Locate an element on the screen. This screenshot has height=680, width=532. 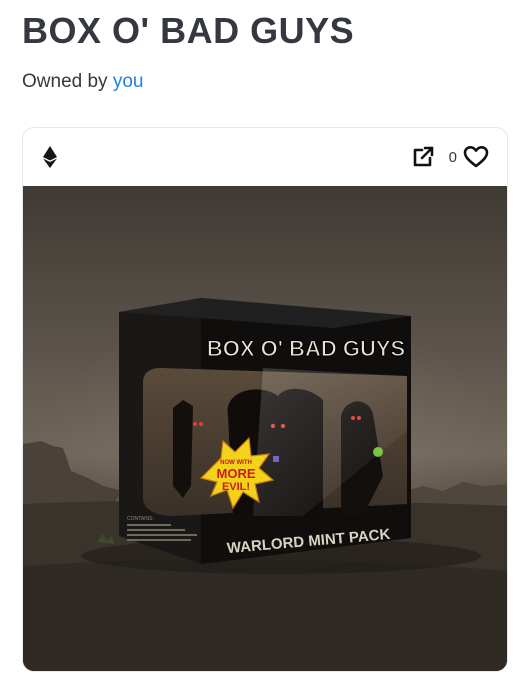
owner-link: you is located at coordinates (128, 81).